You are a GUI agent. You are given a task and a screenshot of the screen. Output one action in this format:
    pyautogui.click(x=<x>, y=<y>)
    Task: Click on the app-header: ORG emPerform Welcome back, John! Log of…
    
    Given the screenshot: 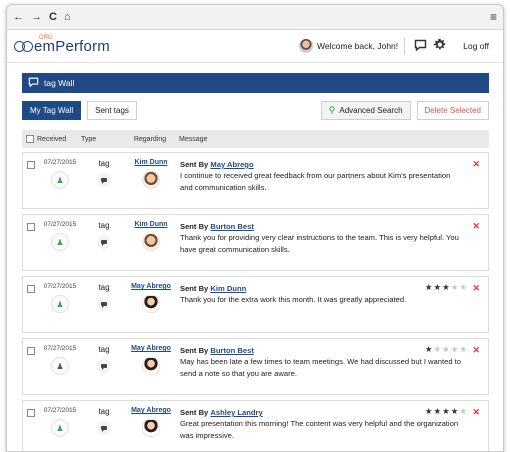 What is the action you would take?
    pyautogui.click(x=255, y=46)
    